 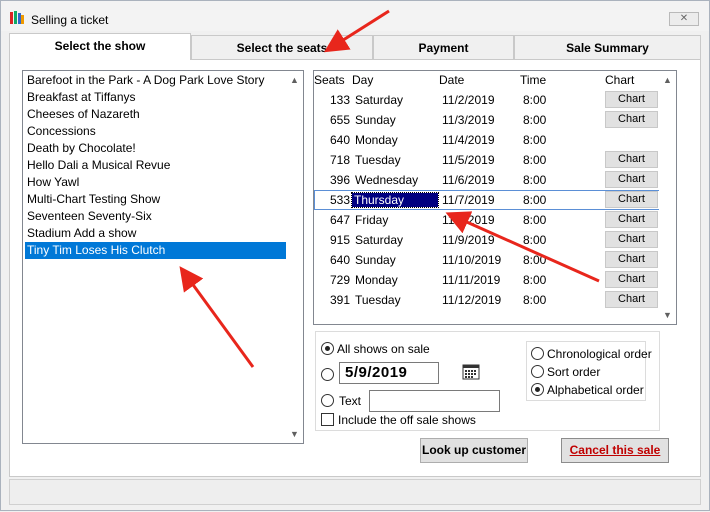 What do you see at coordinates (363, 80) in the screenshot?
I see `column-header-day: Day` at bounding box center [363, 80].